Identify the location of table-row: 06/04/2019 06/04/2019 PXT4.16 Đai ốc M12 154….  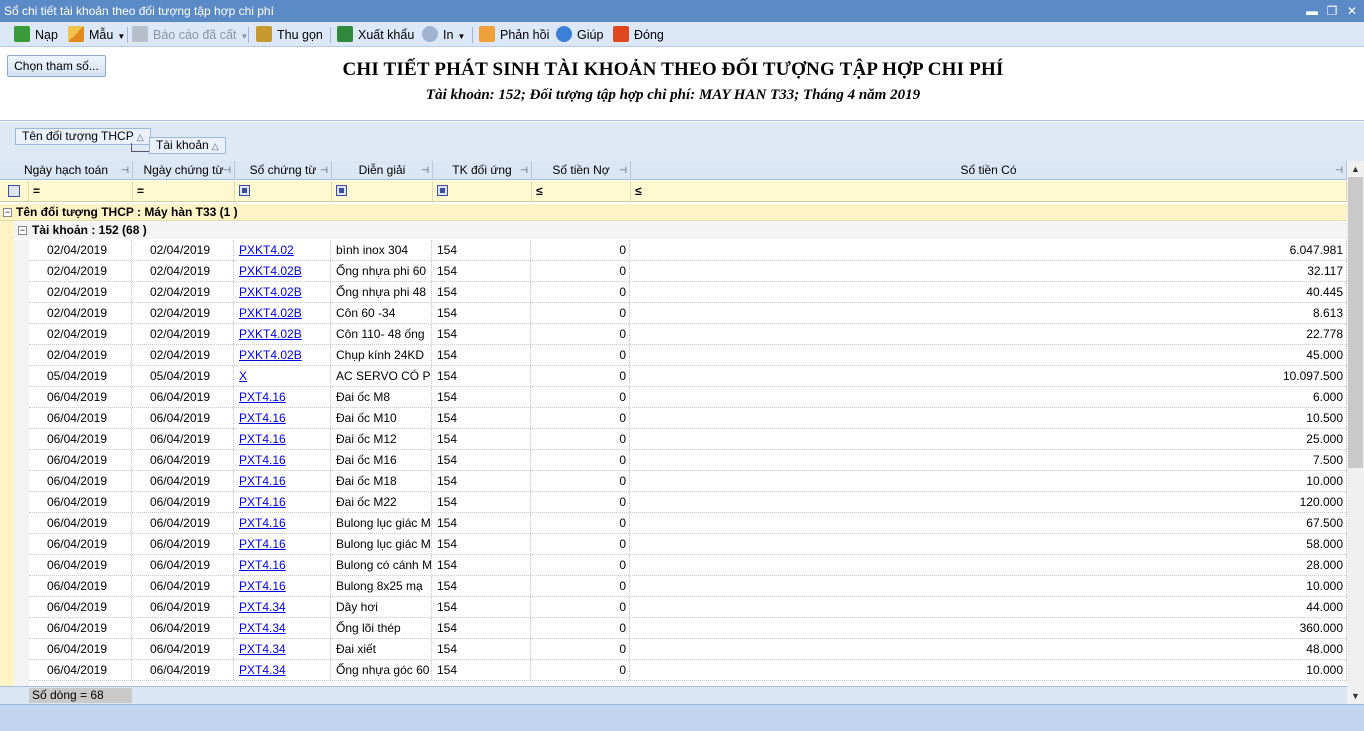
(688, 439).